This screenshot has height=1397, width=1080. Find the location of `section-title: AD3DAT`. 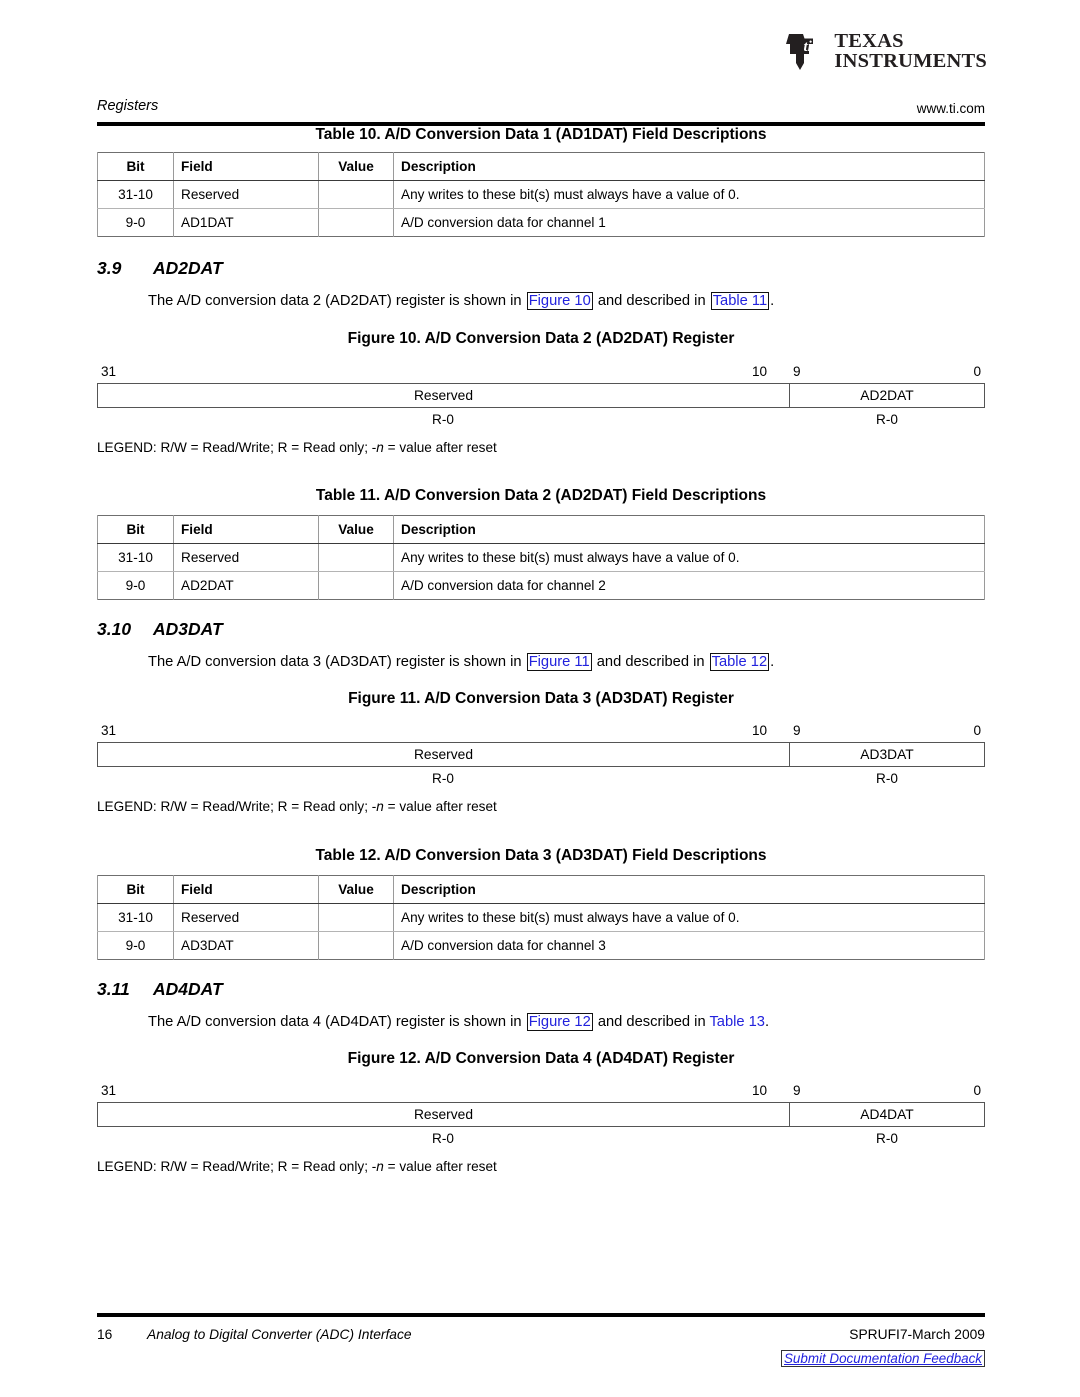

section-title: AD3DAT is located at coordinates (188, 629).